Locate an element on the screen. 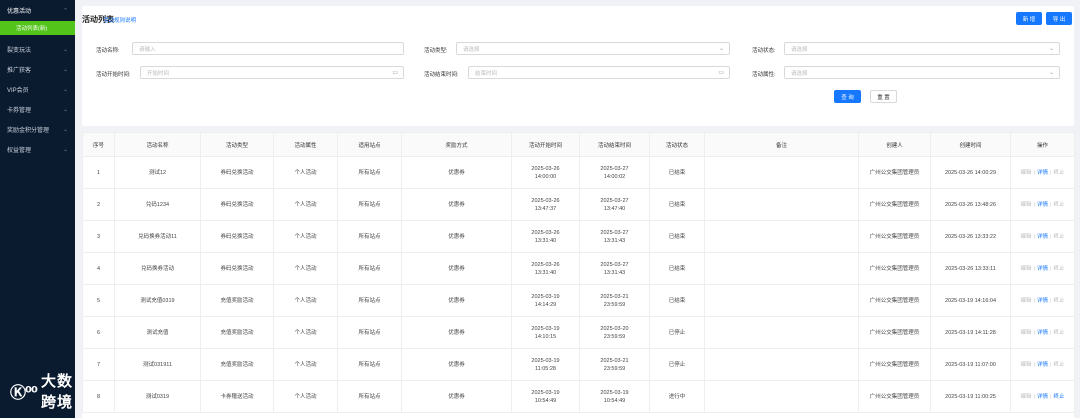 This screenshot has width=1080, height=418. name-input: 请输入 is located at coordinates (268, 48).